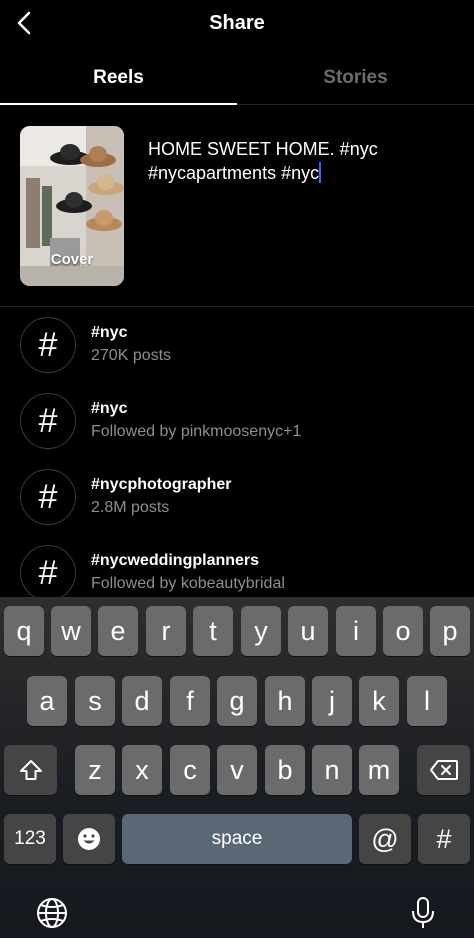 The height and width of the screenshot is (938, 474). I want to click on key-u: u, so click(308, 631).